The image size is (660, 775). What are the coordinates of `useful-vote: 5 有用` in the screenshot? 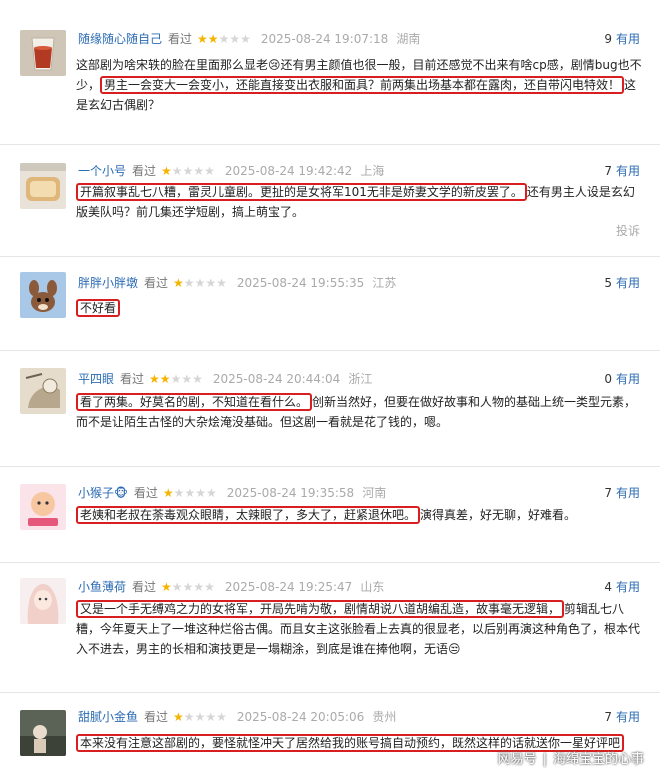 It's located at (622, 283).